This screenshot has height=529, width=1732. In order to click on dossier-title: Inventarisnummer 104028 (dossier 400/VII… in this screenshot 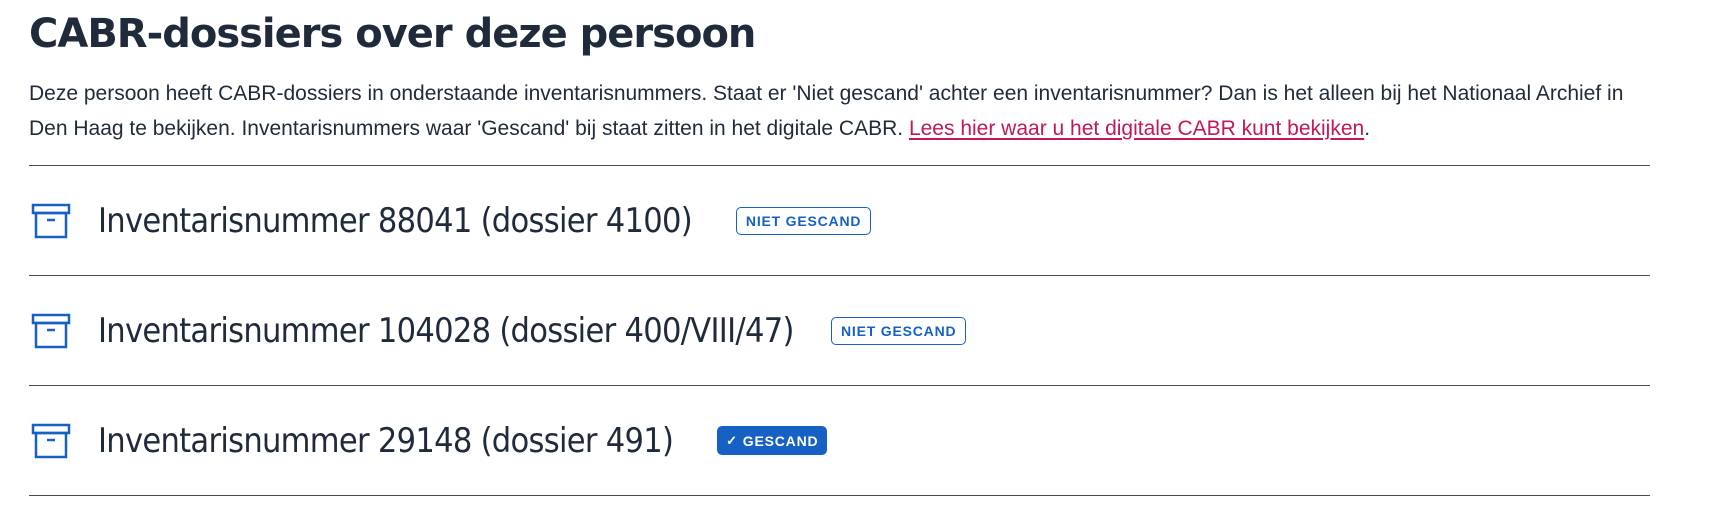, I will do `click(446, 330)`.